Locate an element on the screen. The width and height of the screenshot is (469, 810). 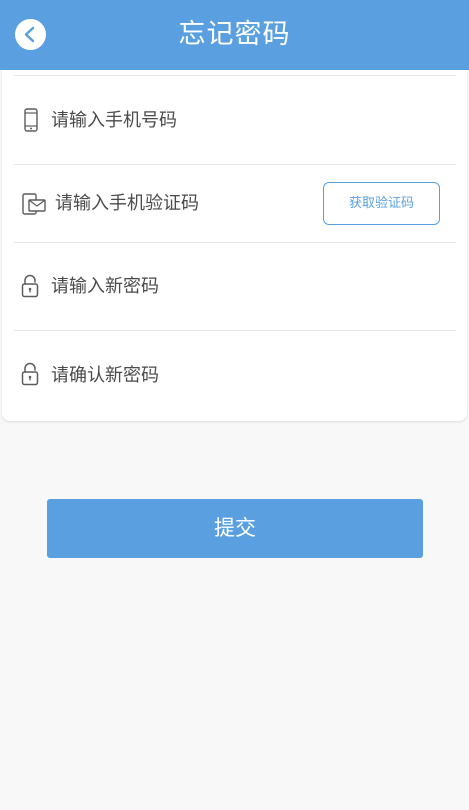
sms-code-icon is located at coordinates (34, 204).